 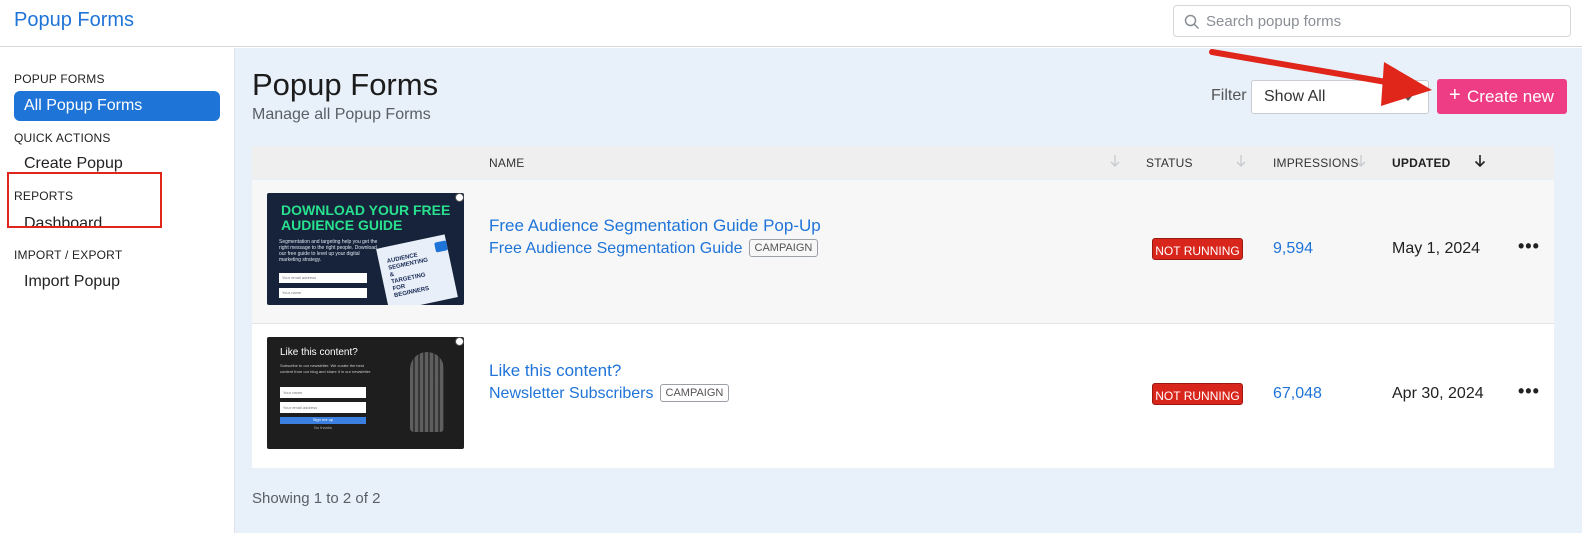 I want to click on table-header: NAME STATUS IMPRESSIONS UPDATED, so click(x=903, y=162).